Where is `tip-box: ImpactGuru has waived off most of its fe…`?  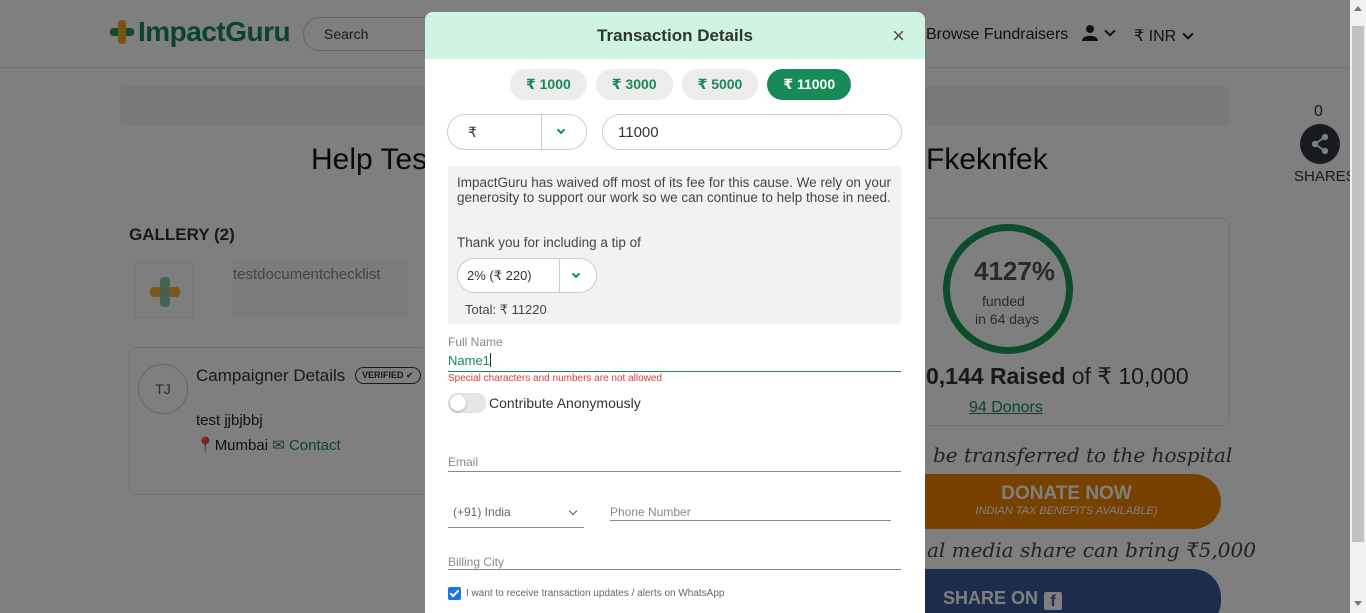 tip-box: ImpactGuru has waived off most of its fe… is located at coordinates (674, 245).